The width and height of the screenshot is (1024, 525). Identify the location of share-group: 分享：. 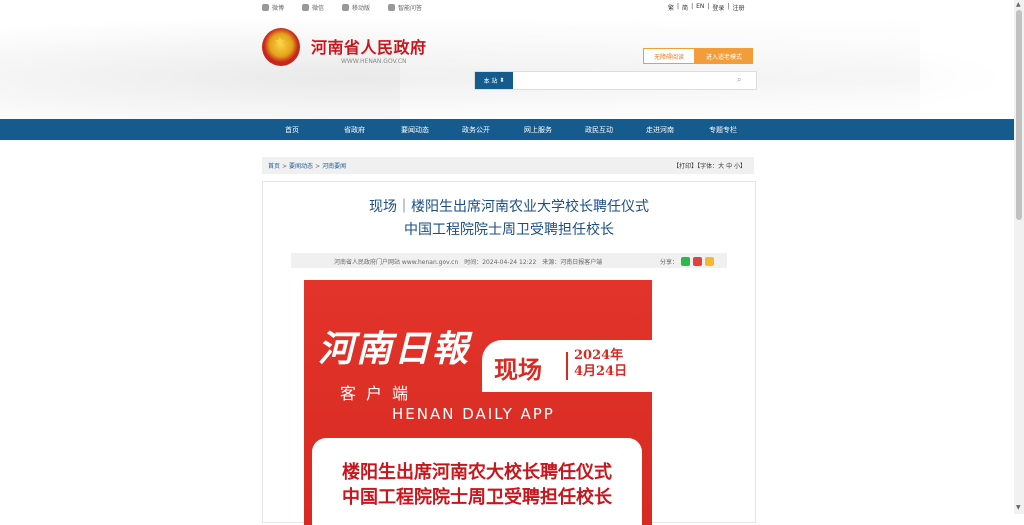
(687, 261).